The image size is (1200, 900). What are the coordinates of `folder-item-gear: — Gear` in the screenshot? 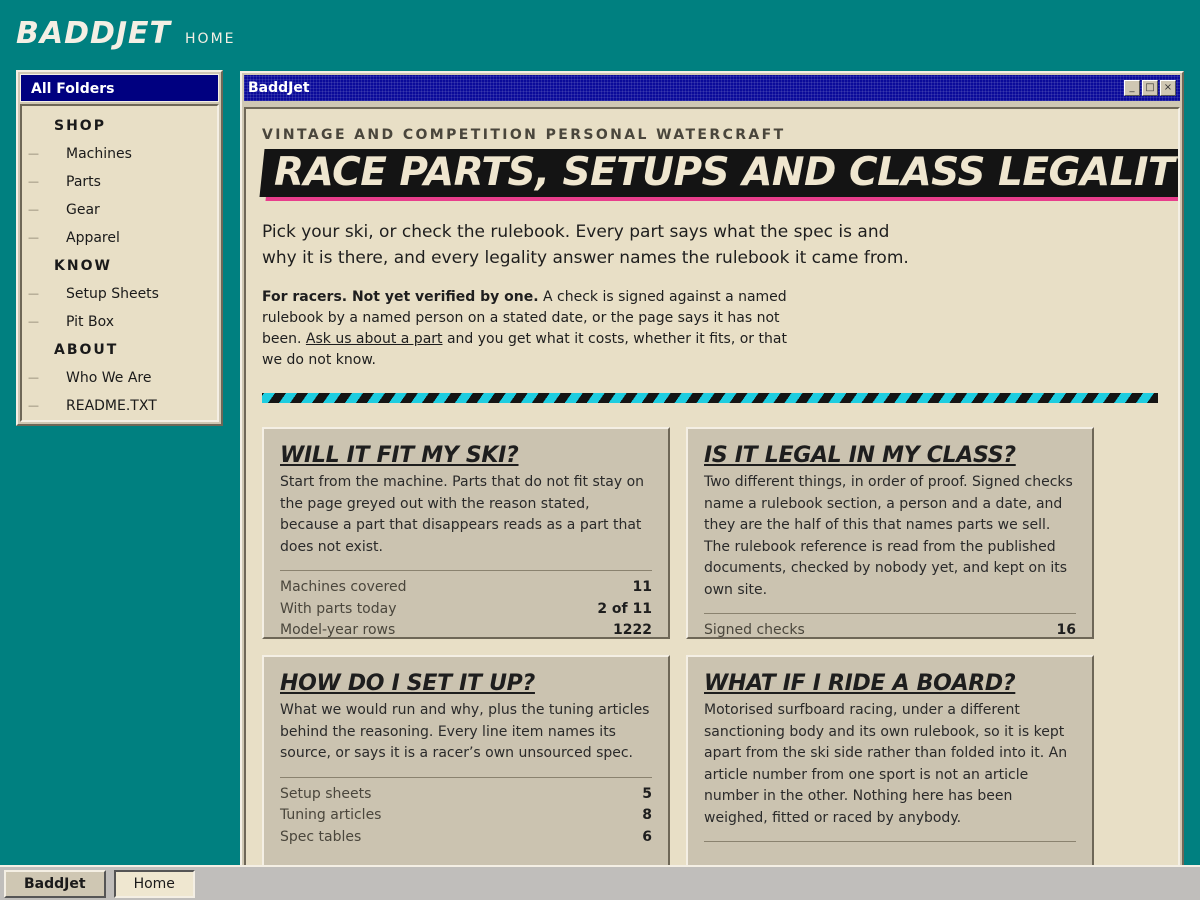 It's located at (119, 210).